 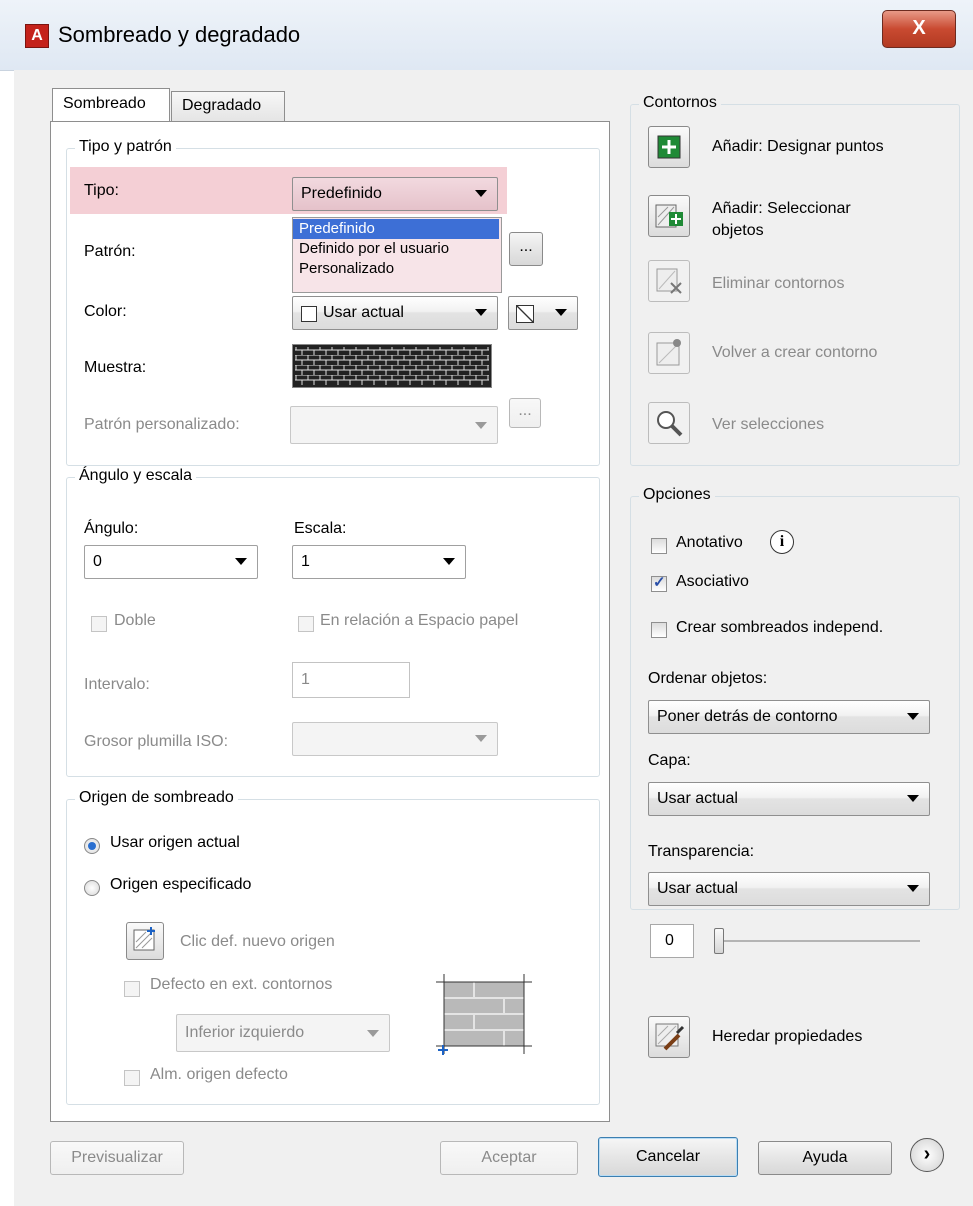 What do you see at coordinates (111, 528) in the screenshot?
I see `angulo-label: Ángulo:` at bounding box center [111, 528].